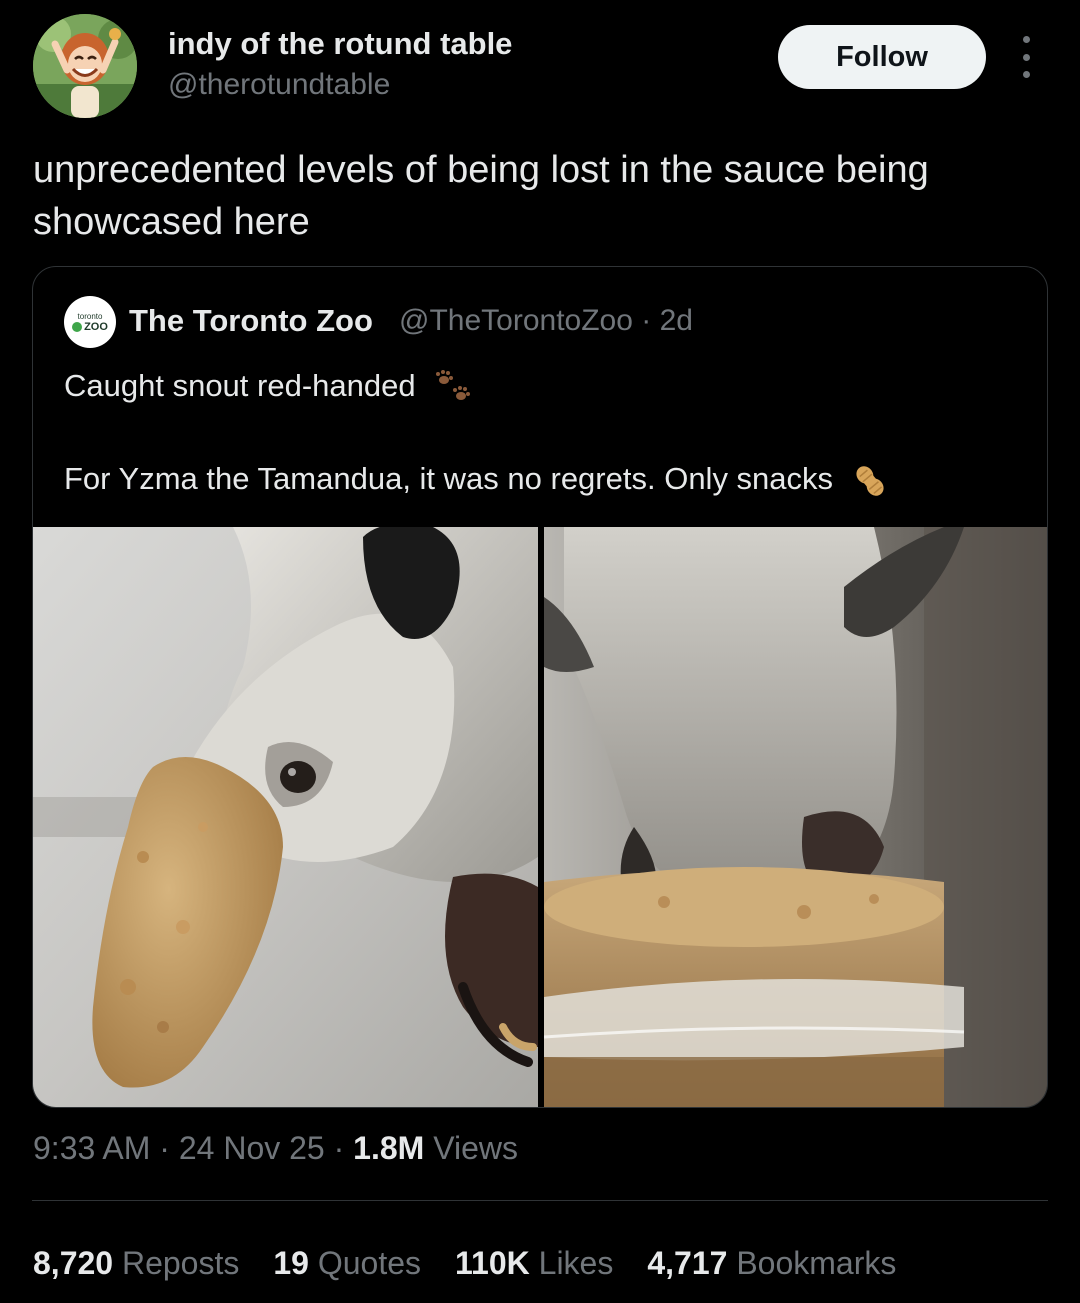 The width and height of the screenshot is (1080, 1303). I want to click on quoted-author-avatar: toronto ZOO, so click(90, 322).